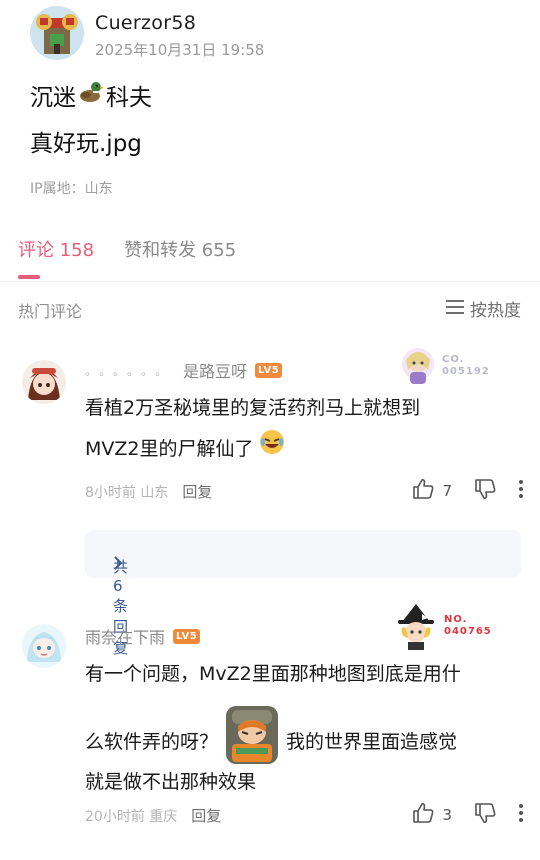  Describe the element at coordinates (86, 144) in the screenshot. I see `post-text-line2: 真好玩.jpg` at that location.